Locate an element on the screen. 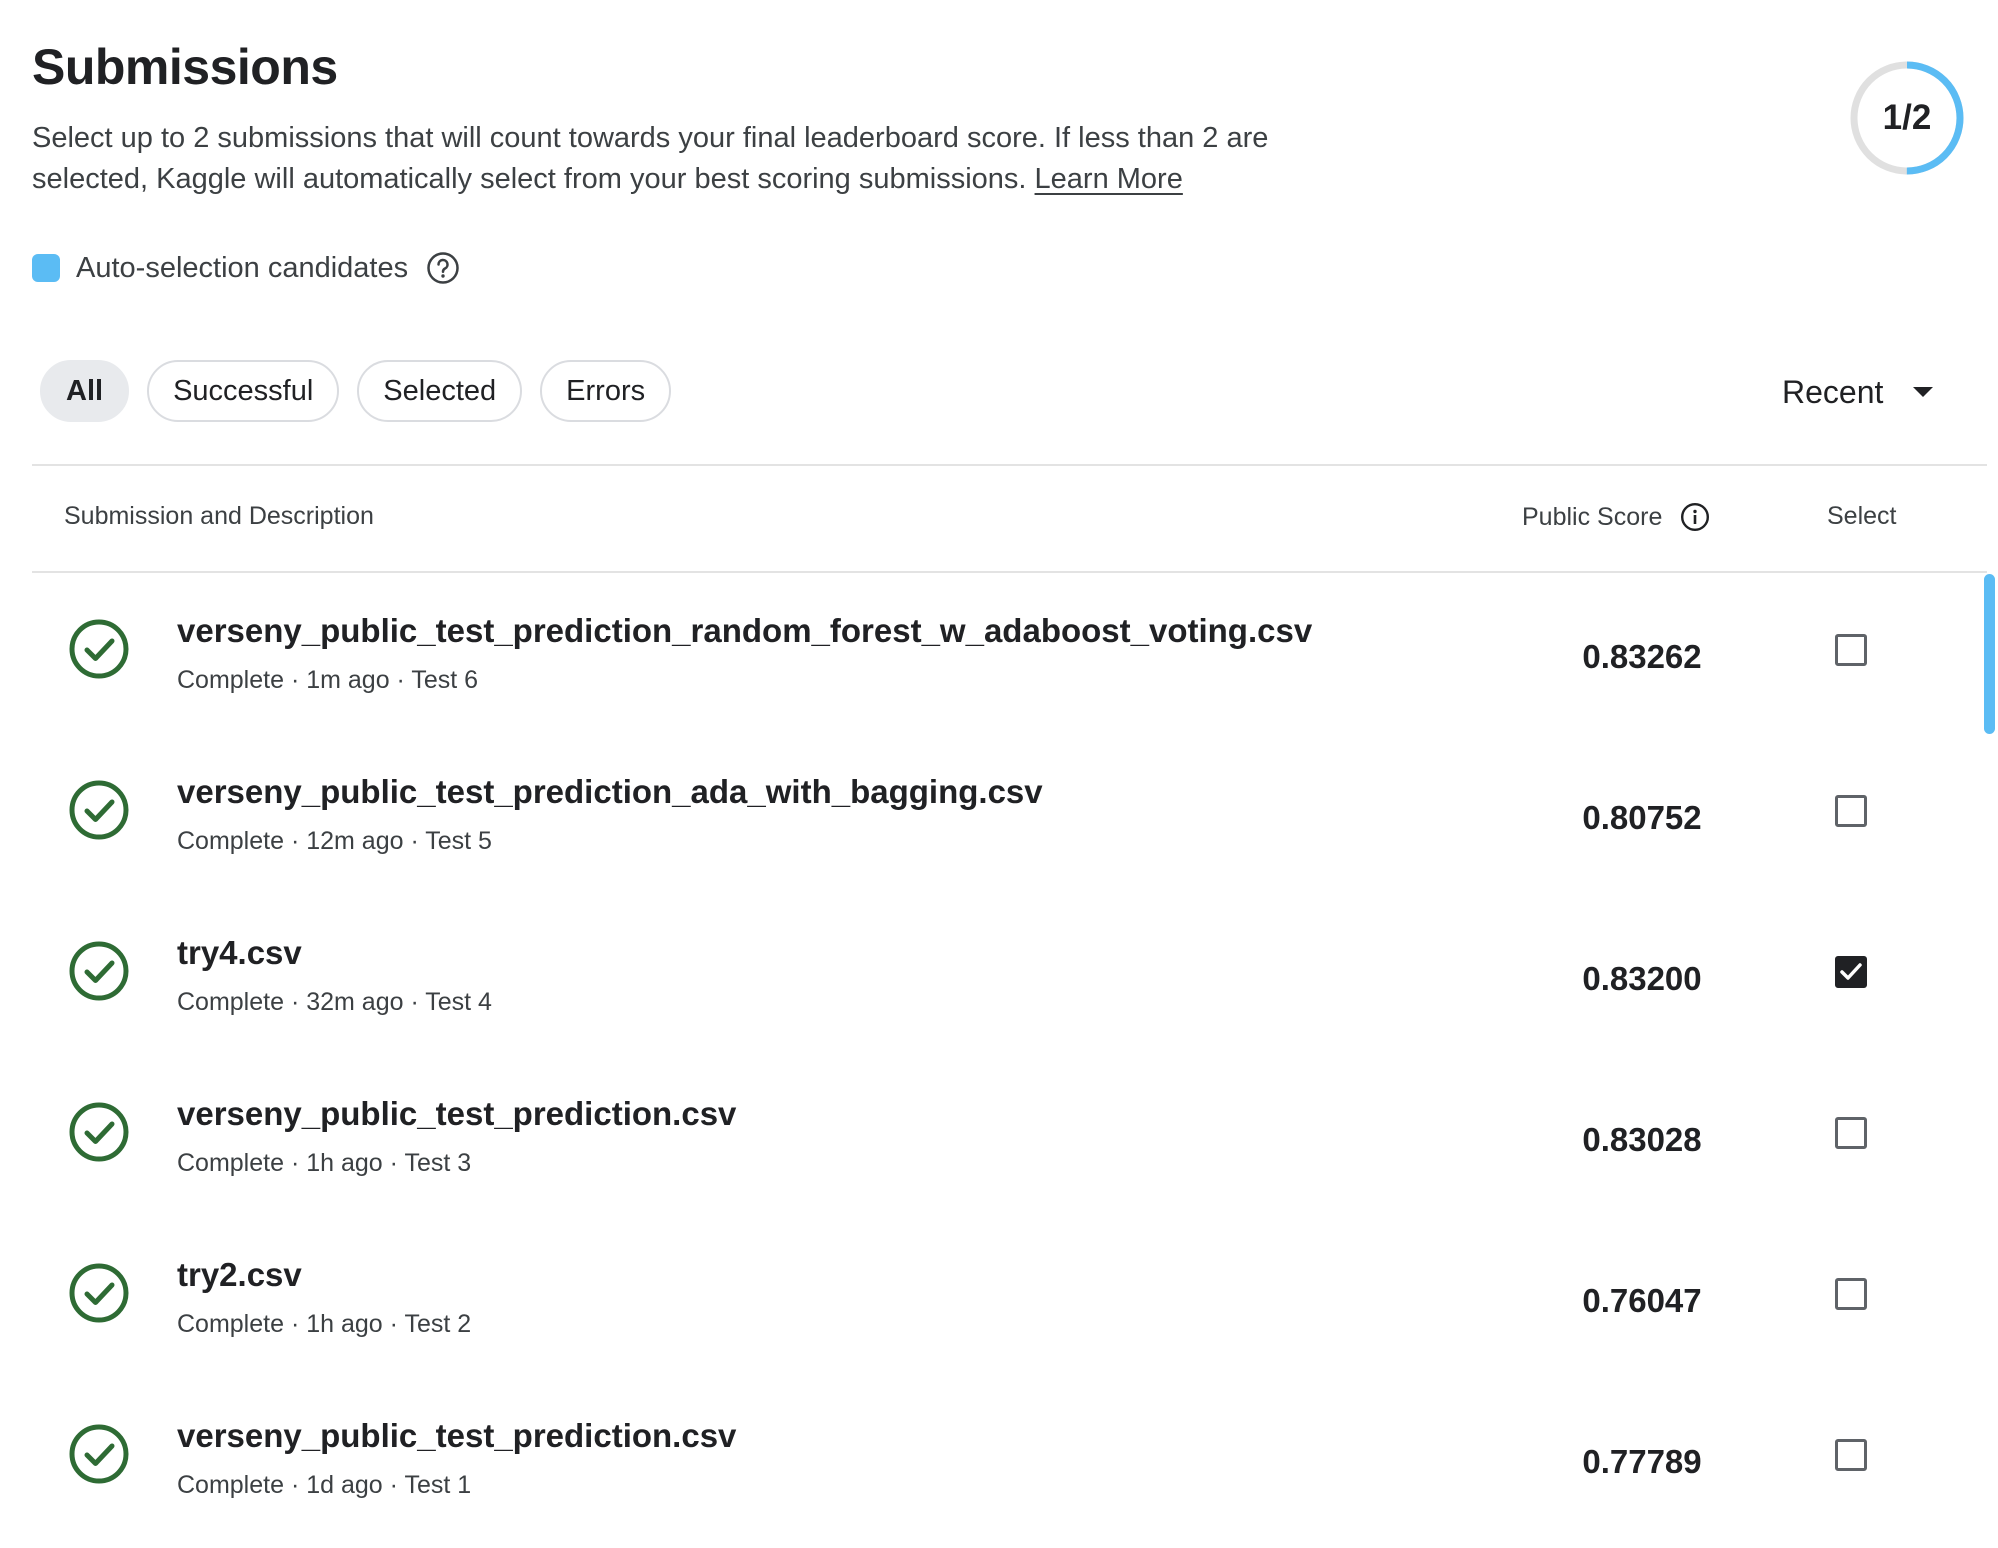 Image resolution: width=1998 pixels, height=1548 pixels. filter-chip-errors: Errors is located at coordinates (606, 391).